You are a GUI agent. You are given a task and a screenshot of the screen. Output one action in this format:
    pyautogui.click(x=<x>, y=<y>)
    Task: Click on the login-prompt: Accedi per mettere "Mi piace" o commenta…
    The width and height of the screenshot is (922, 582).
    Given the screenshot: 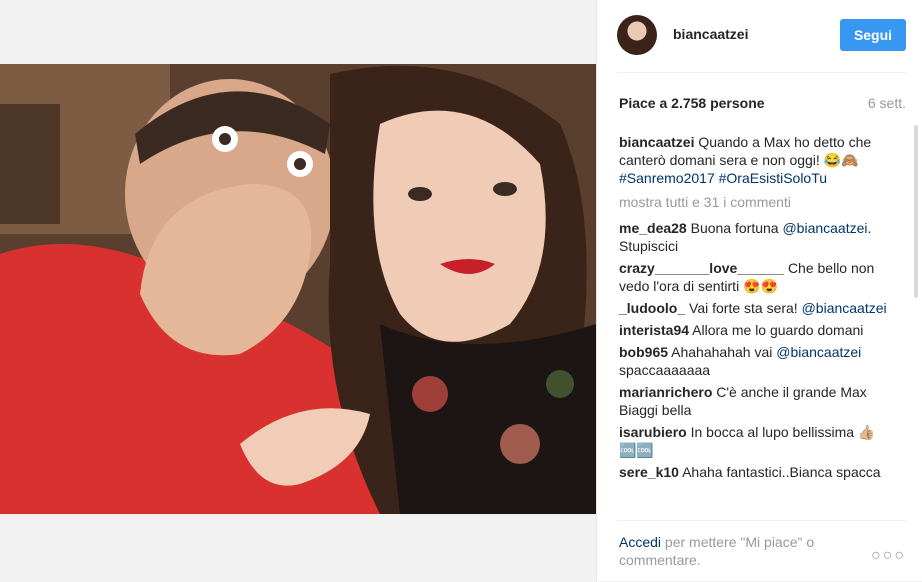 What is the action you would take?
    pyautogui.click(x=729, y=551)
    